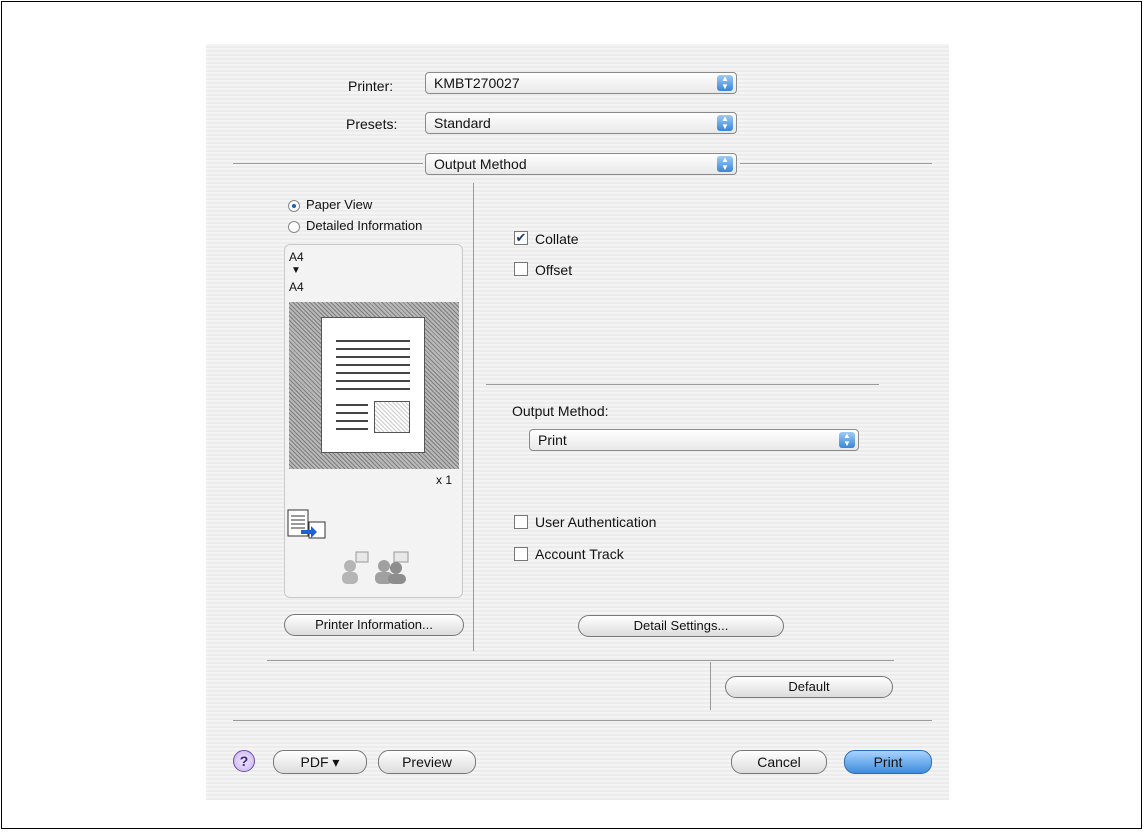 This screenshot has width=1145, height=832. I want to click on presets-select-value: Standard, so click(462, 123).